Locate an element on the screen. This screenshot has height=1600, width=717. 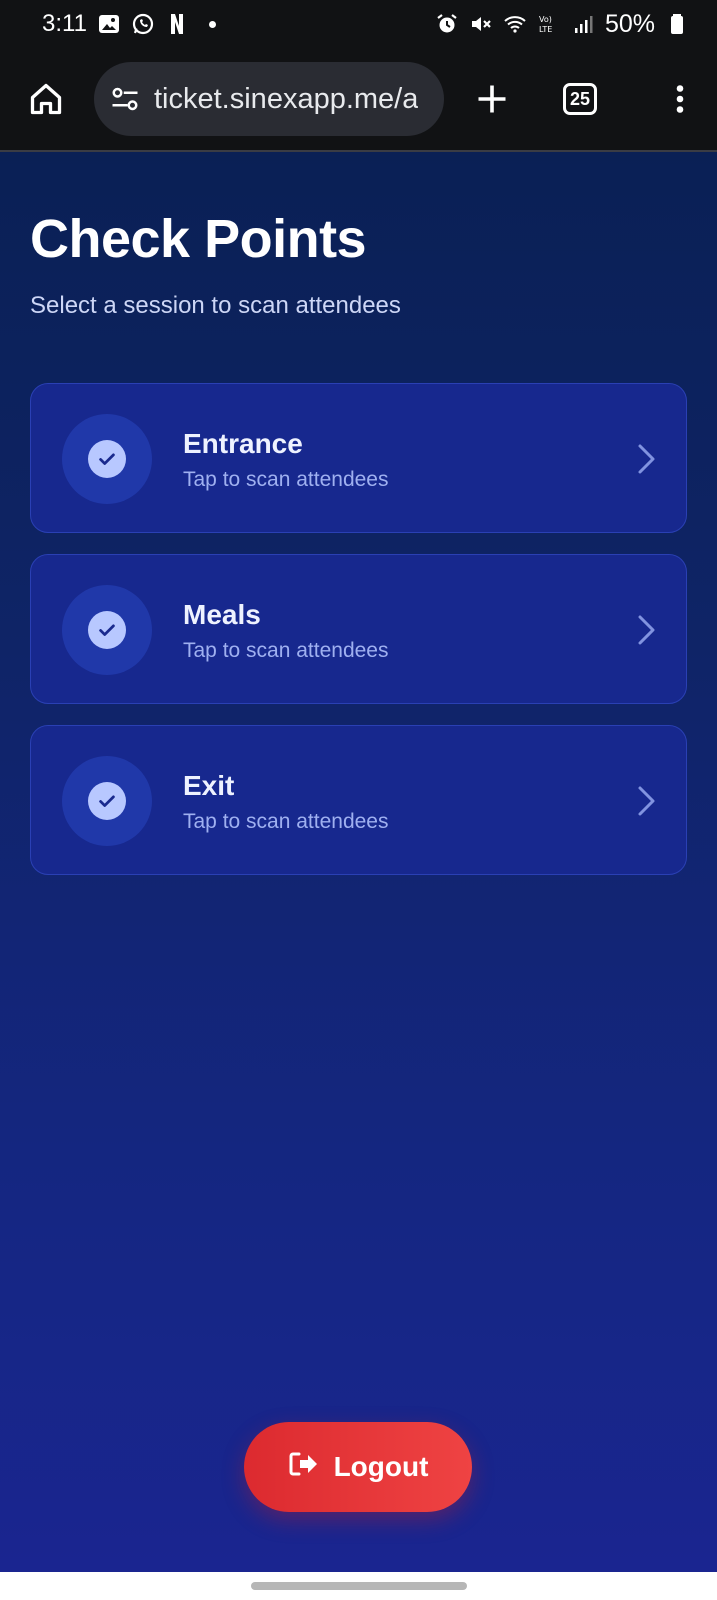
logout-icon is located at coordinates (304, 1467).